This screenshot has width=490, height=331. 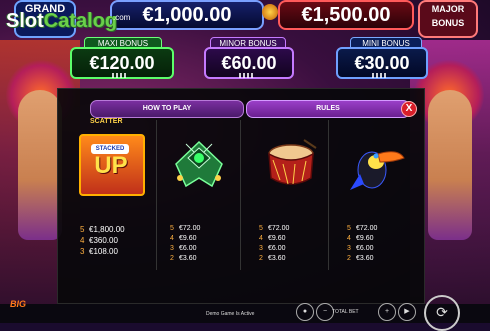 I want to click on drum-icon, so click(x=292, y=162).